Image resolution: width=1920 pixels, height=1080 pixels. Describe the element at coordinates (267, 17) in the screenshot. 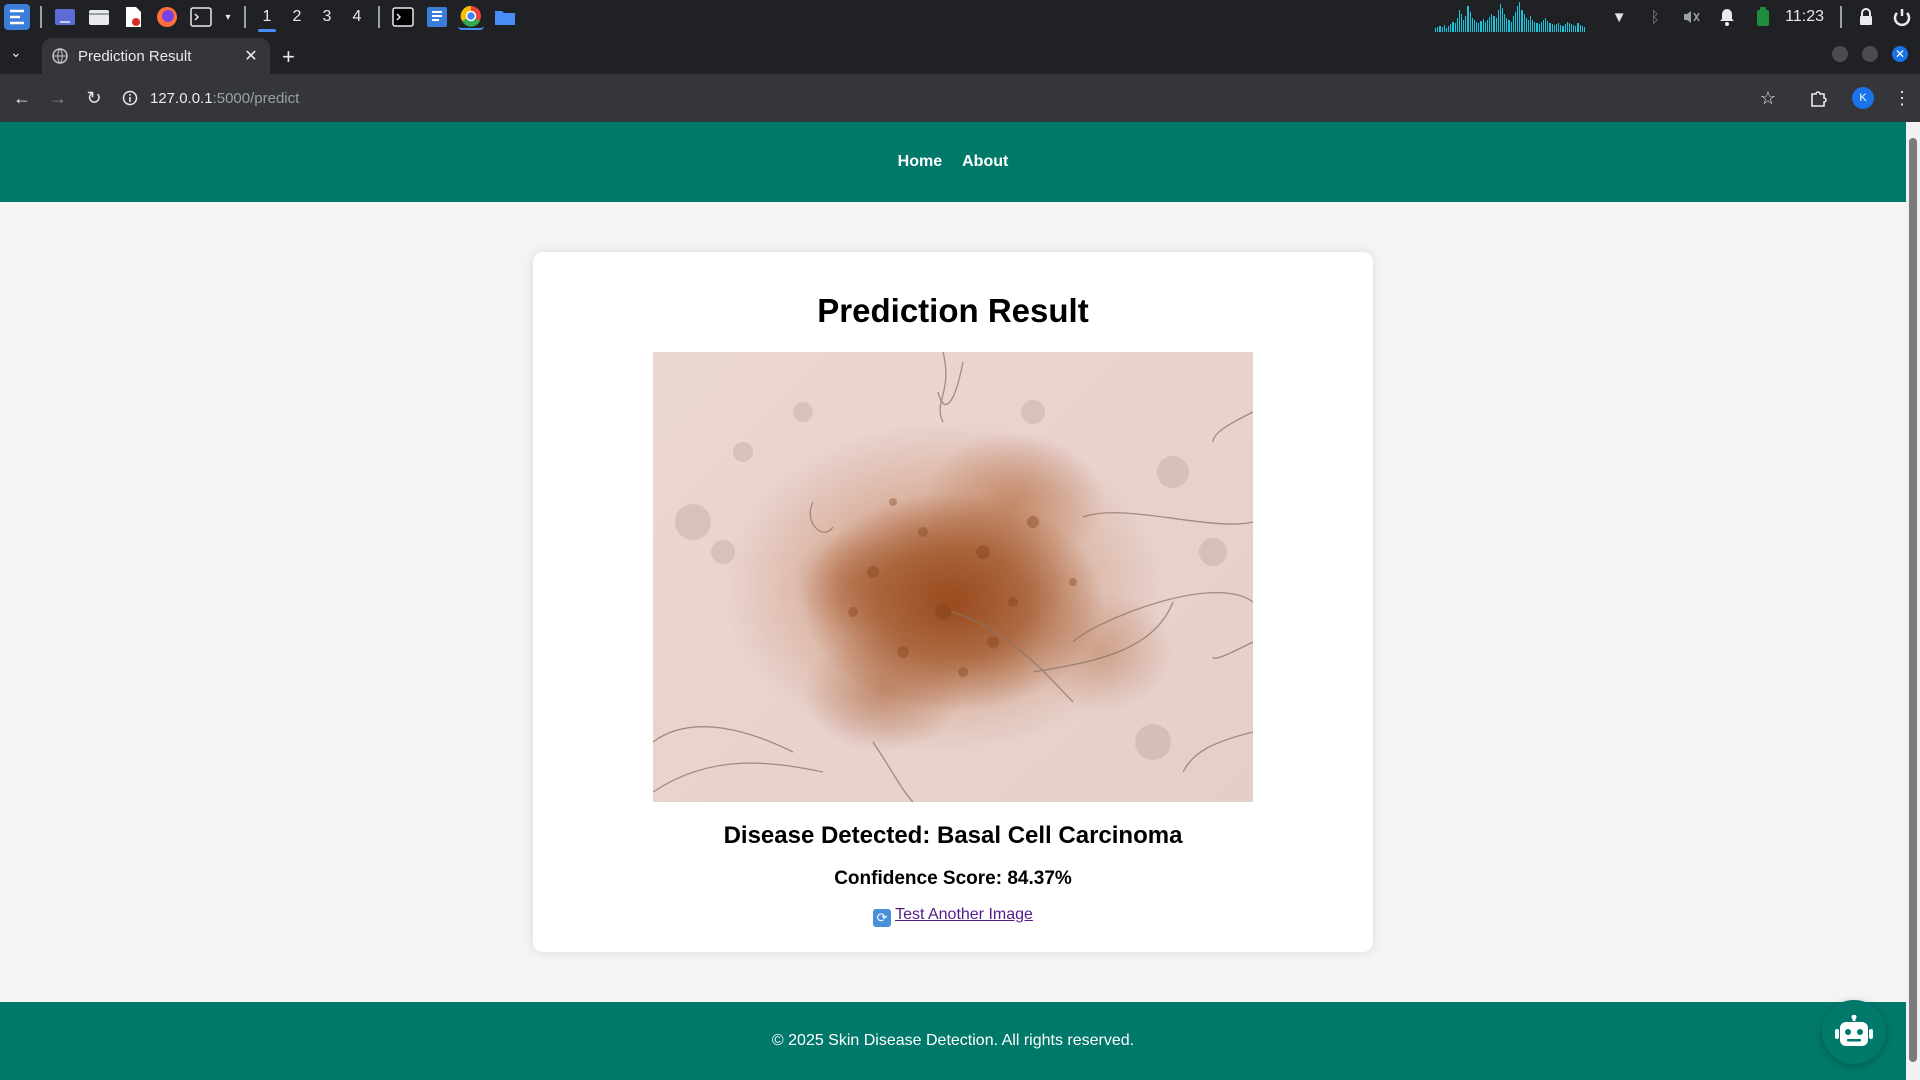

I see `workspace-1: 1` at that location.